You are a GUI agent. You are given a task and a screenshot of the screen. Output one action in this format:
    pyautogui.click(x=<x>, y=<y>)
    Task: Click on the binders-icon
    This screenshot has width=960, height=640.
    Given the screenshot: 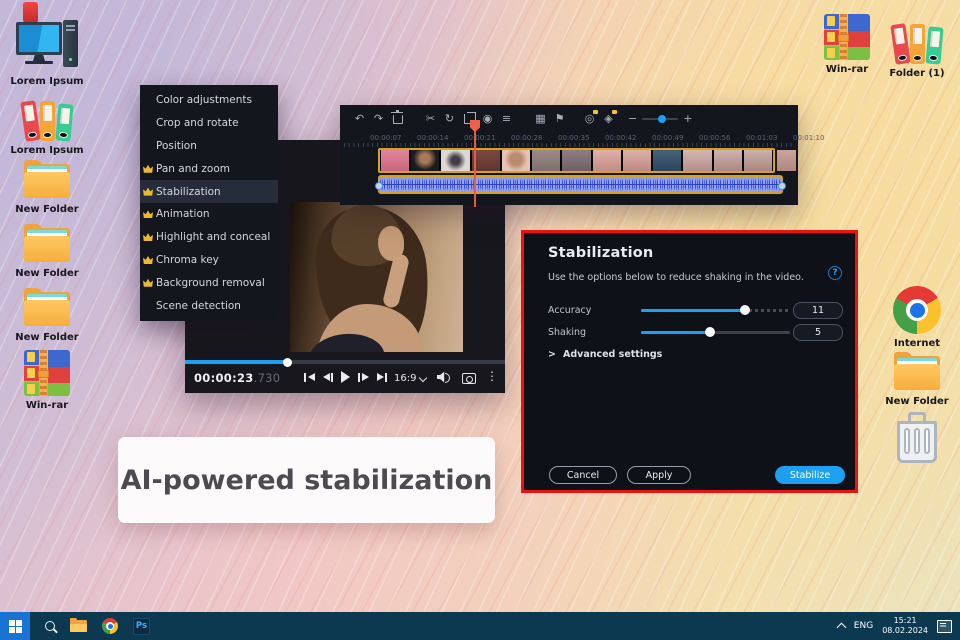 What is the action you would take?
    pyautogui.click(x=46, y=119)
    